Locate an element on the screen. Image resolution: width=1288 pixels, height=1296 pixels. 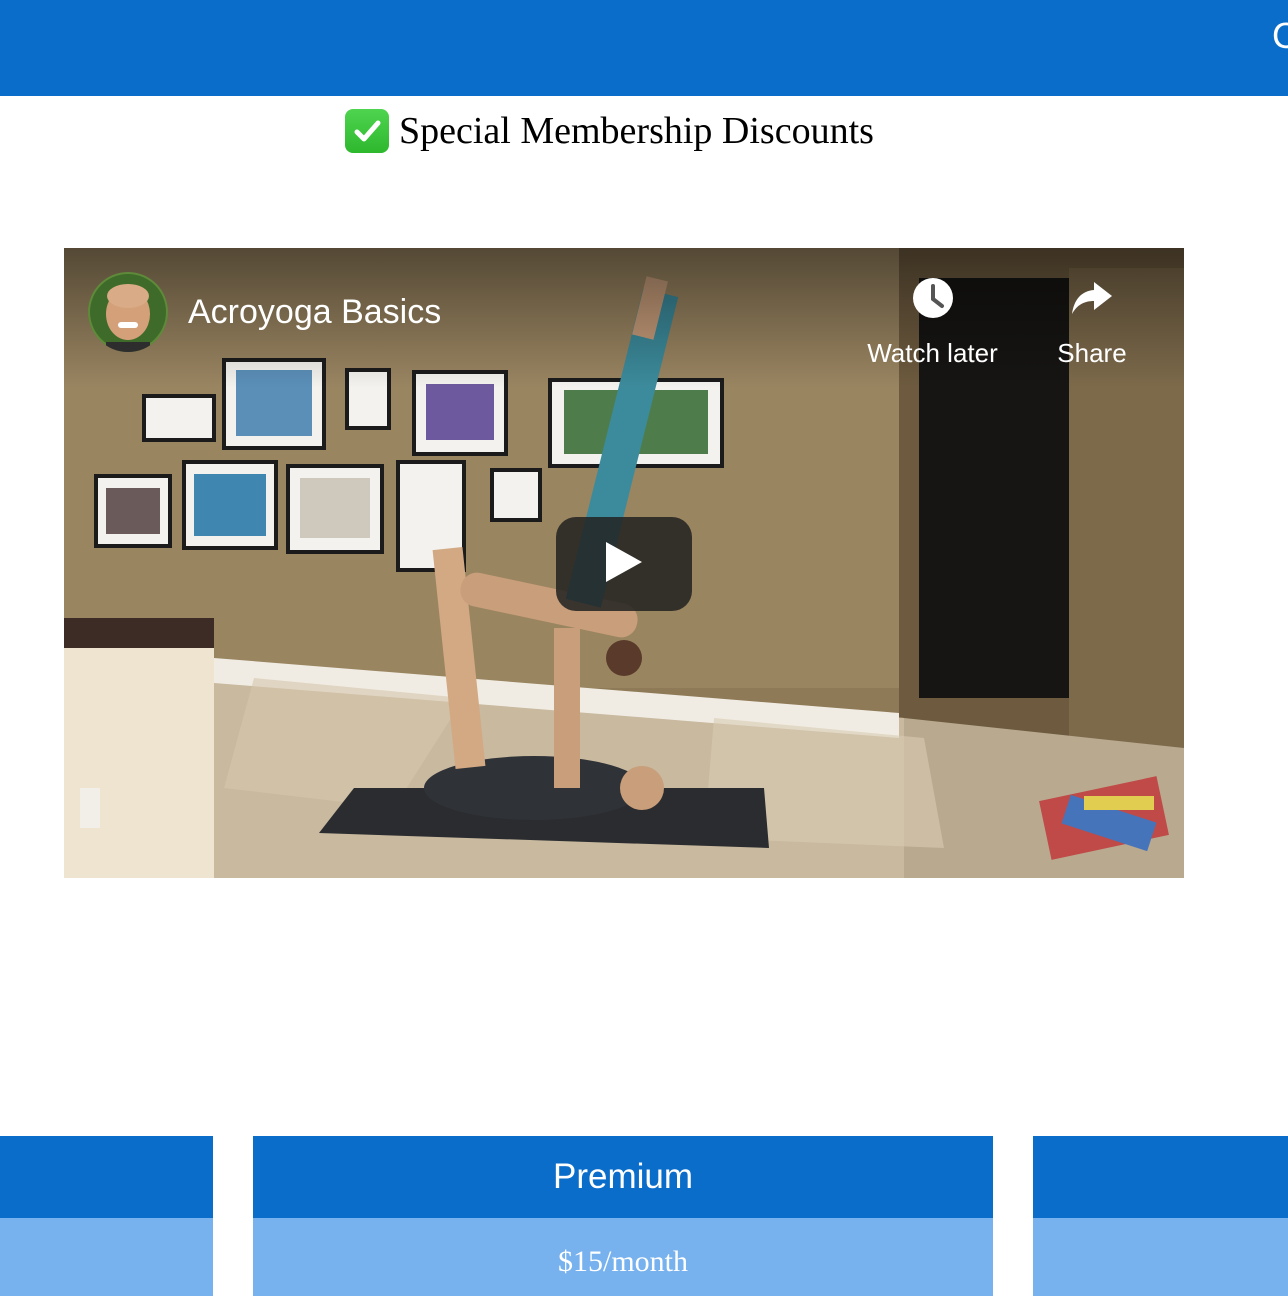
nav-item-cut-off: C is located at coordinates (1280, 36).